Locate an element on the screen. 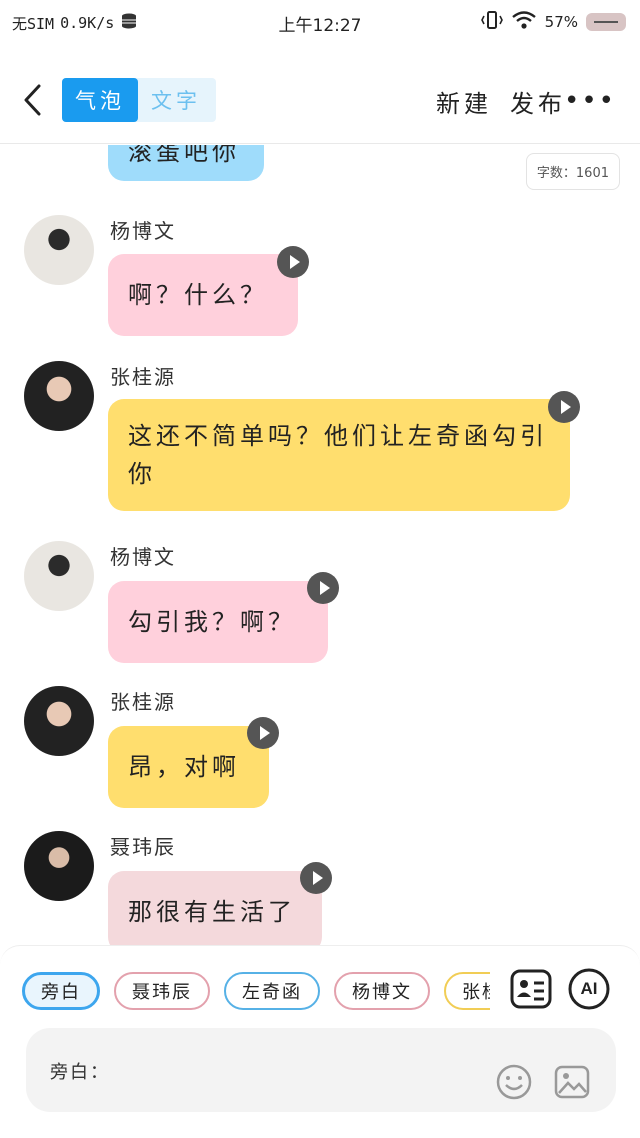 The image size is (640, 1138). sender-name: 聂玮辰 is located at coordinates (143, 847).